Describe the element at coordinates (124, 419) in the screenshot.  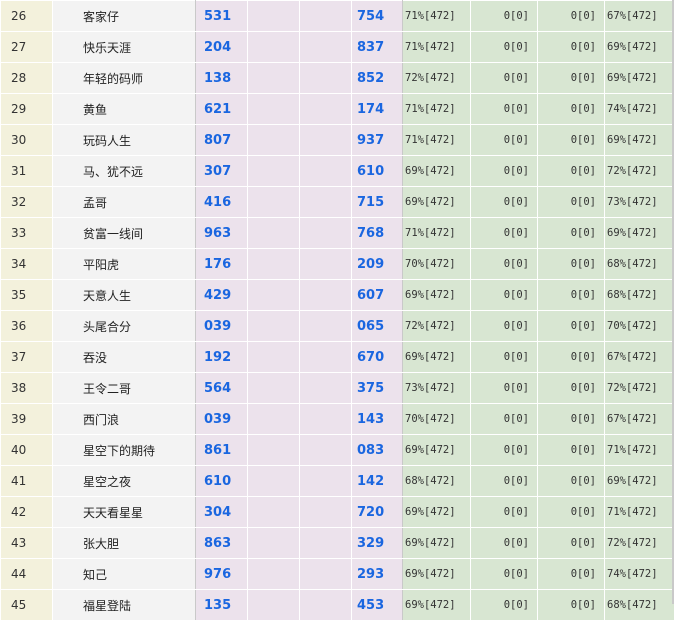
I see `row-name: 西门浪` at that location.